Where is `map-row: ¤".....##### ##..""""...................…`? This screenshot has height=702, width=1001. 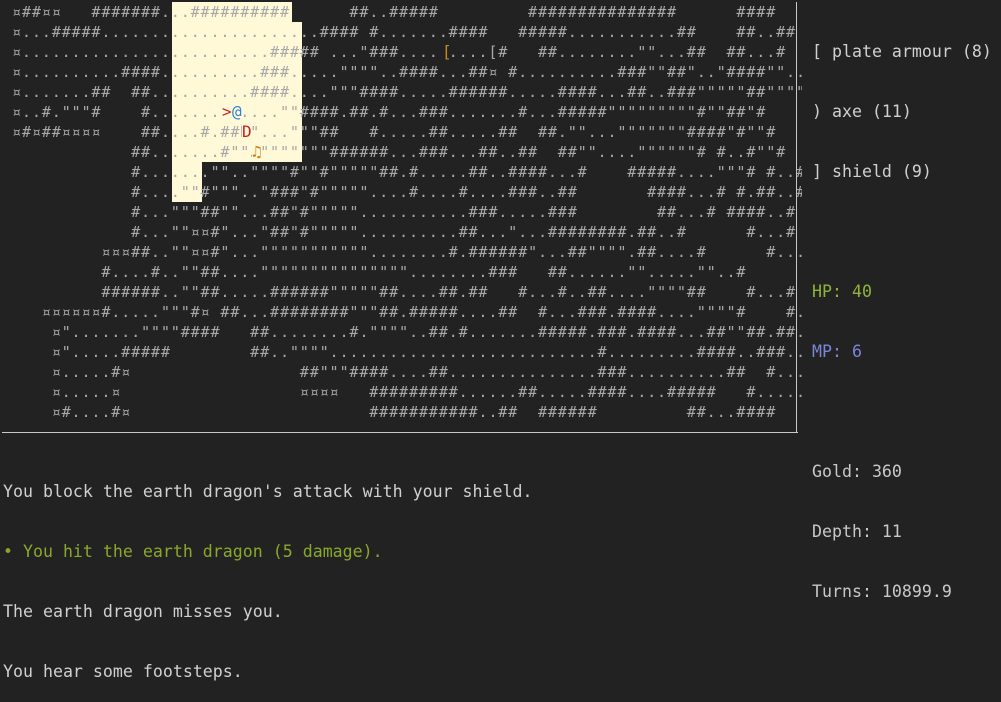 map-row: ¤".....##### ##..""""...................… is located at coordinates (407, 352).